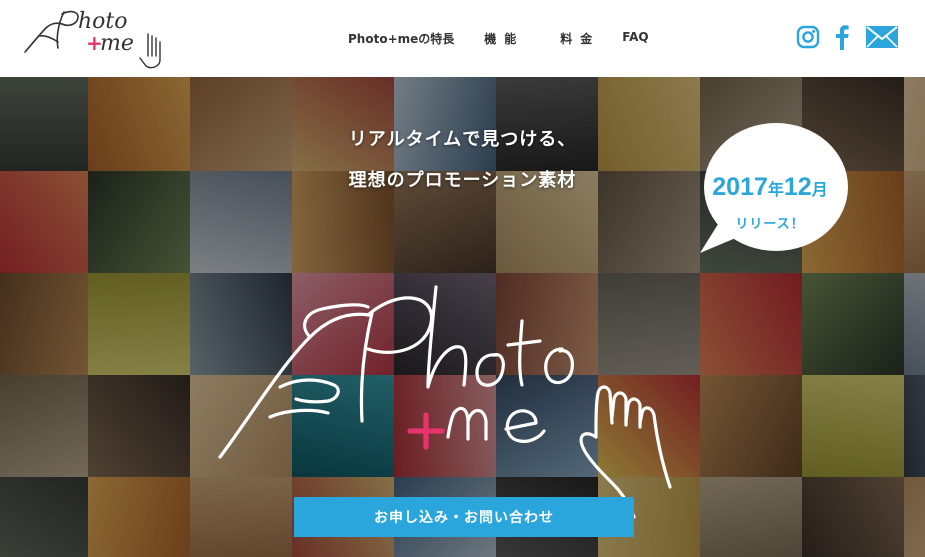 The image size is (925, 557). What do you see at coordinates (882, 39) in the screenshot?
I see `mail-icon` at bounding box center [882, 39].